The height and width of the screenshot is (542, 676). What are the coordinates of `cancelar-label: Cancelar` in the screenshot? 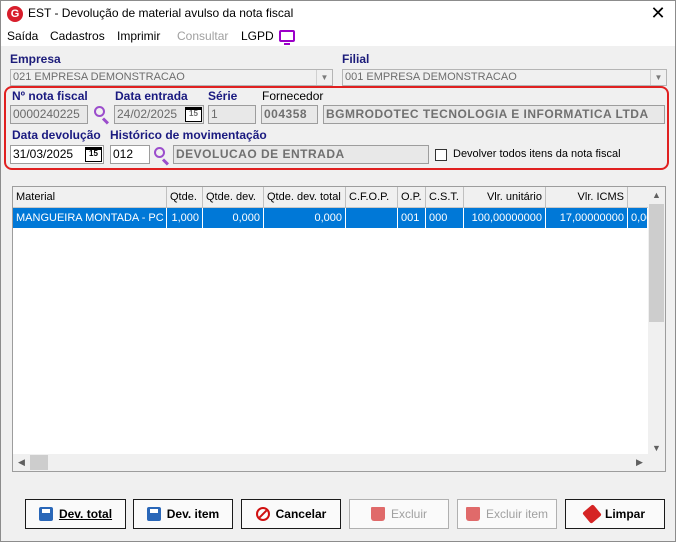 It's located at (301, 514).